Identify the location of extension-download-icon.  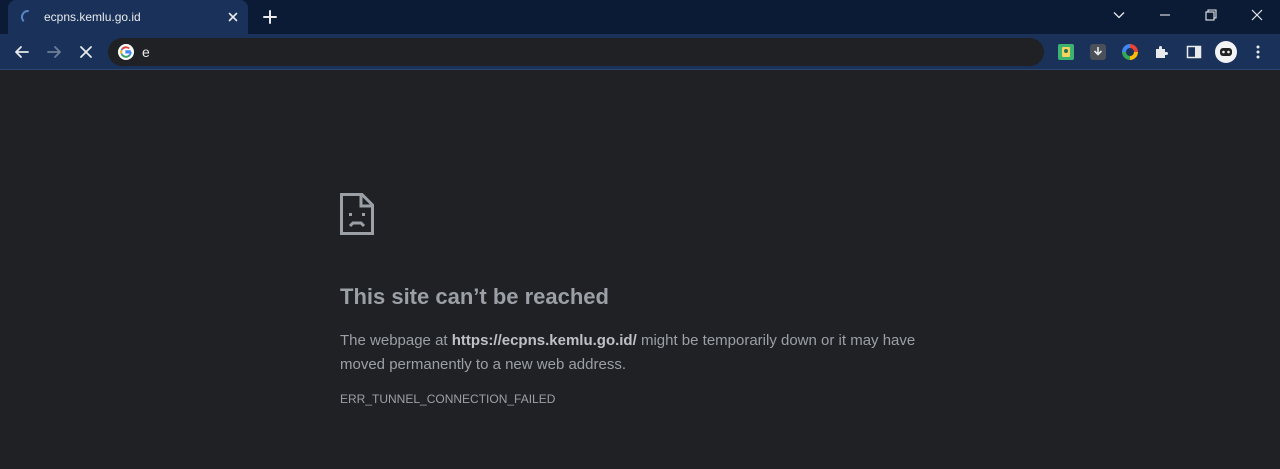
(1098, 52).